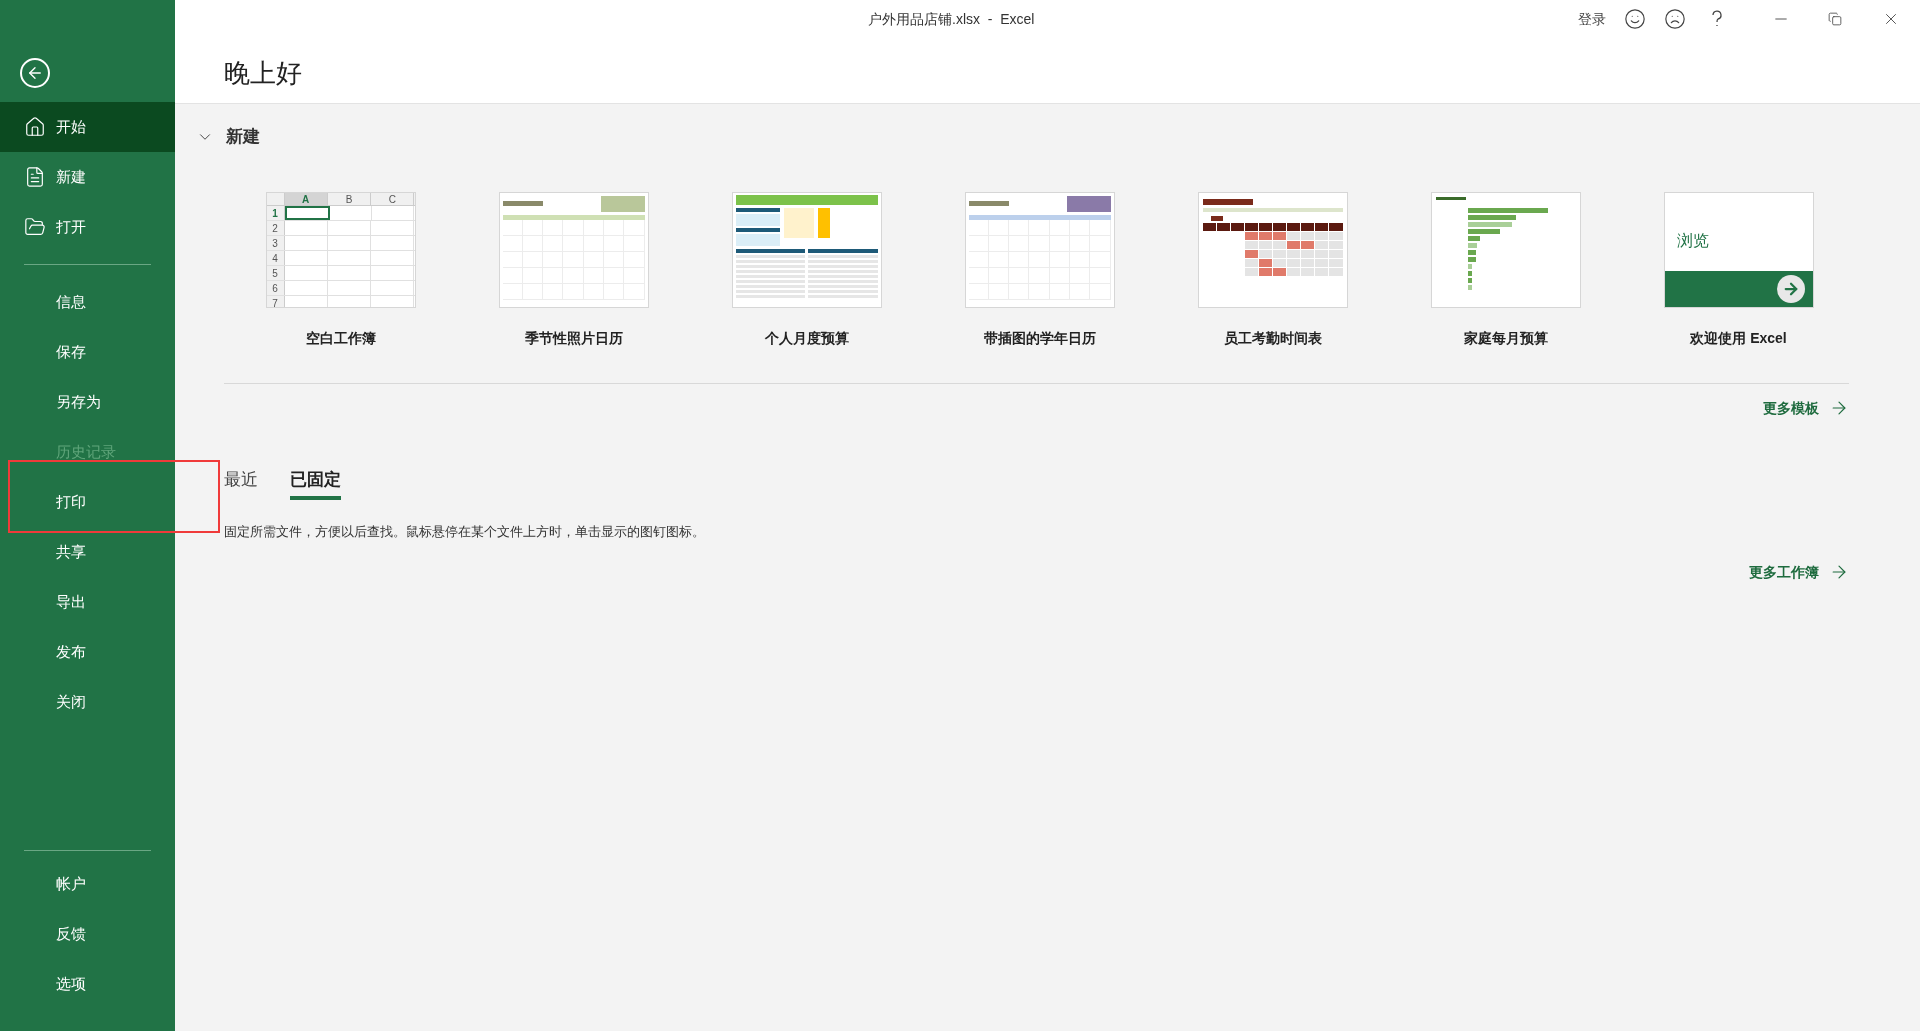  Describe the element at coordinates (1675, 19) in the screenshot. I see `frown-icon` at that location.